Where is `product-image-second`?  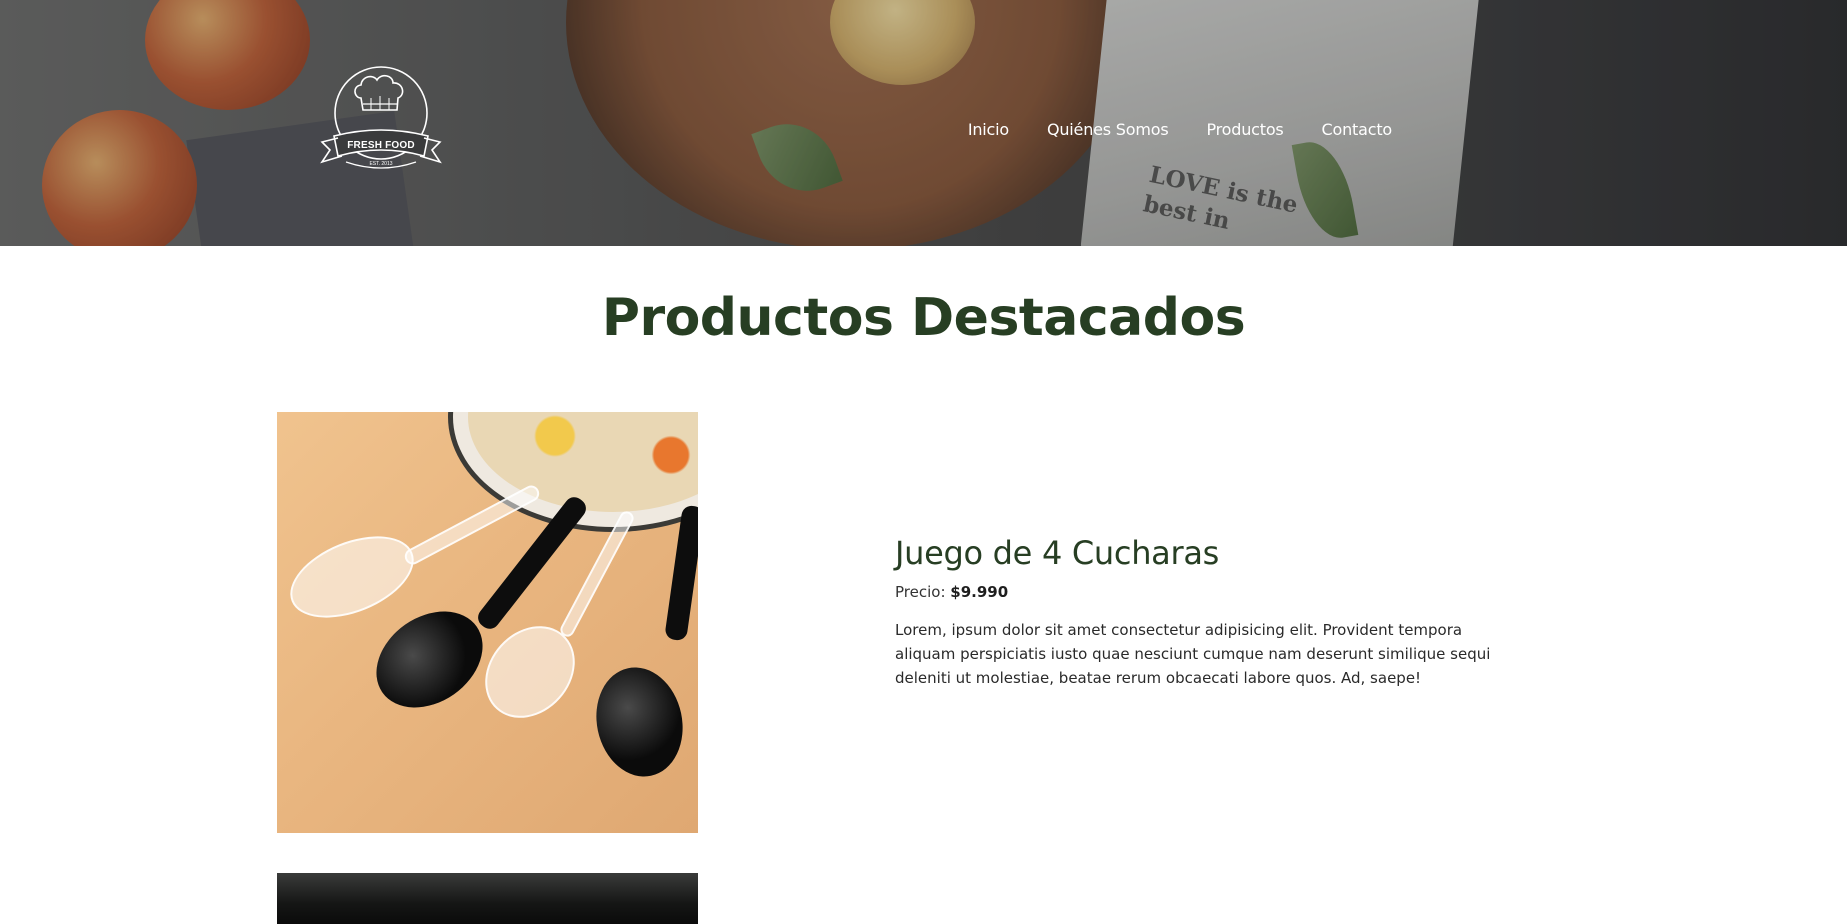 product-image-second is located at coordinates (487, 898).